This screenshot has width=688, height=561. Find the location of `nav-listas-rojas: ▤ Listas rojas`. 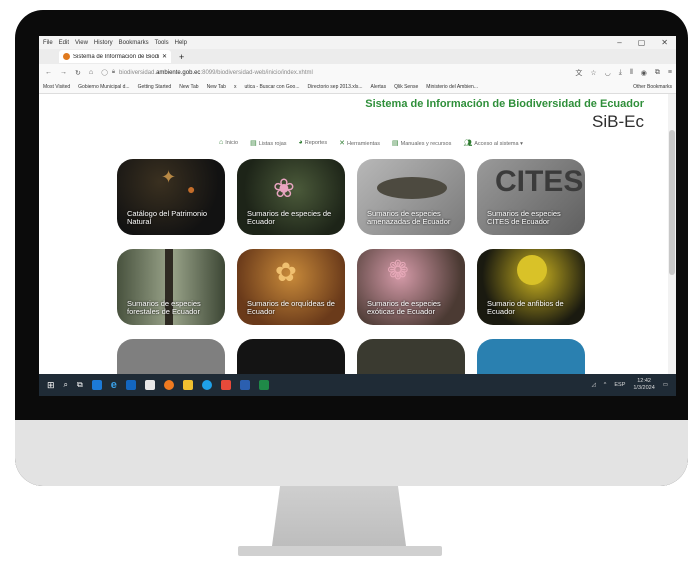

nav-listas-rojas: ▤ Listas rojas is located at coordinates (268, 143).